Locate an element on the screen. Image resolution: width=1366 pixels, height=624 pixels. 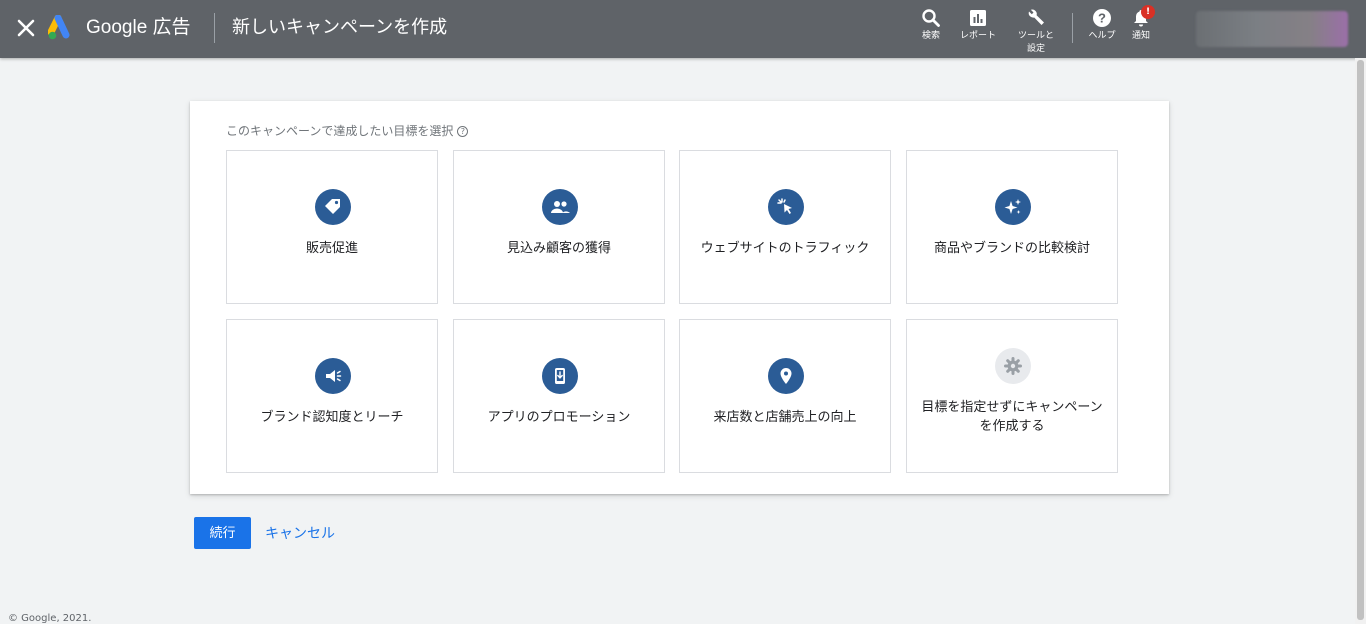
goal-question-text: このキャンペーンで達成したい目標を選択 is located at coordinates (340, 131).